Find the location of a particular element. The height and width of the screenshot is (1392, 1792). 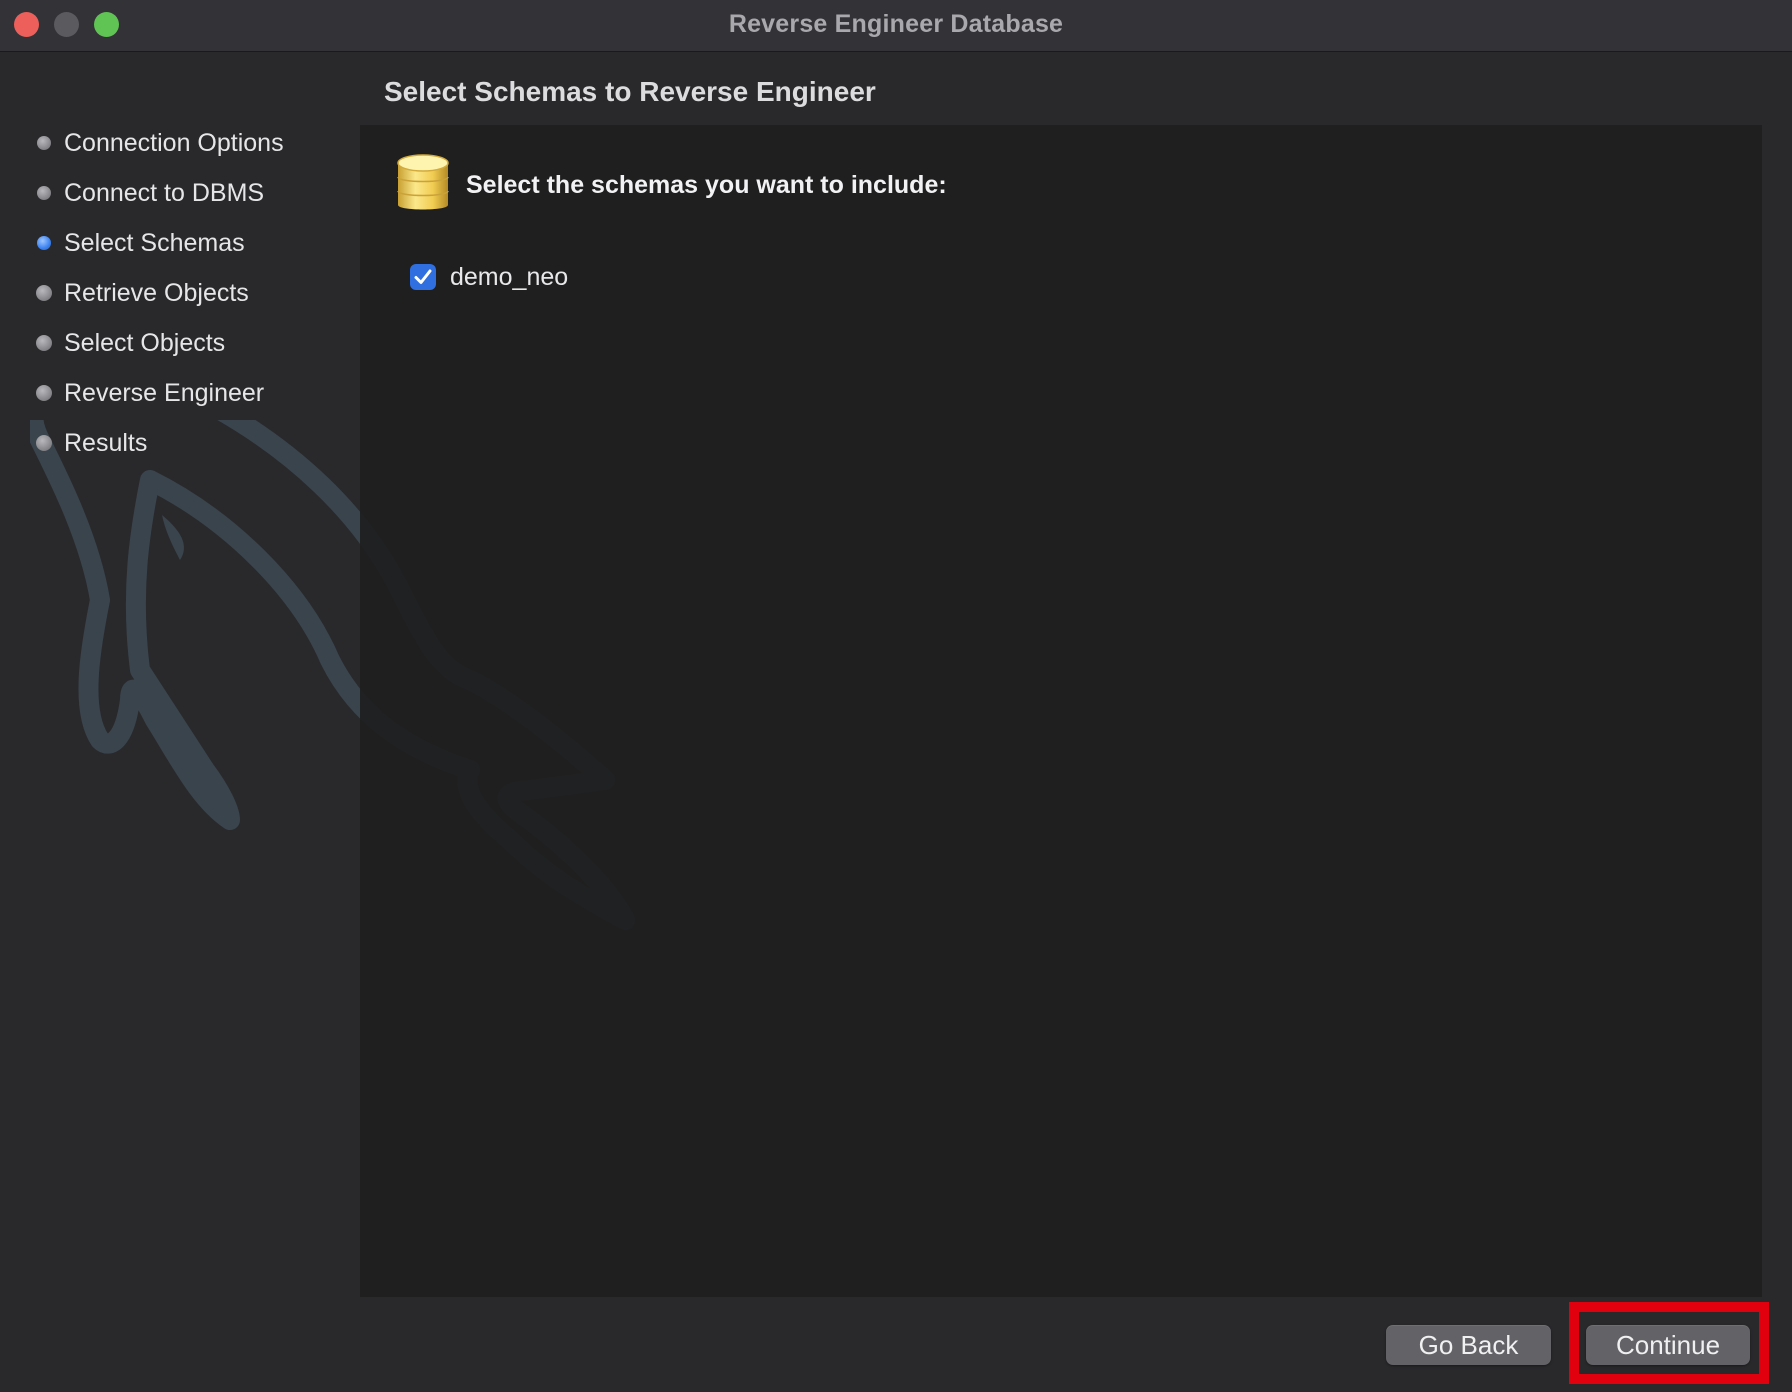

step-retrieve-objects: Retrieve Objects is located at coordinates (142, 293).